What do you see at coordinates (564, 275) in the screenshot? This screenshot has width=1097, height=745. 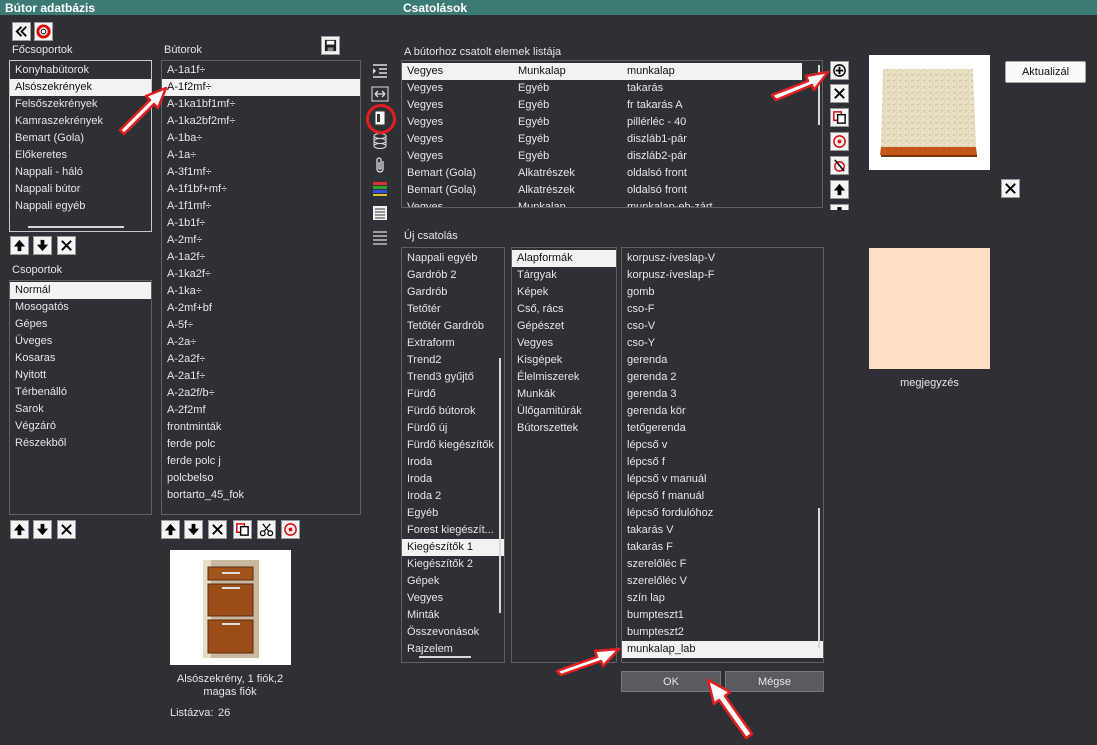 I see `subgroup-item: Tárgyak` at bounding box center [564, 275].